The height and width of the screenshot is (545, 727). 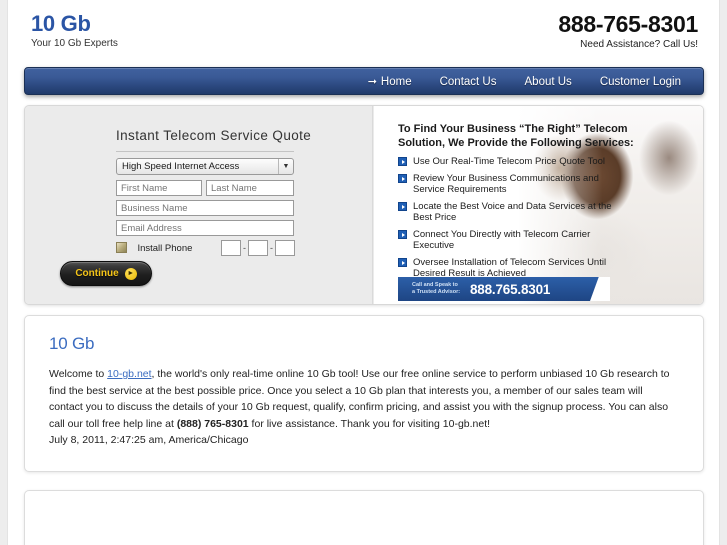 What do you see at coordinates (436, 292) in the screenshot?
I see `trusted-advisor-label-line-2: a Trusted Advisor:` at bounding box center [436, 292].